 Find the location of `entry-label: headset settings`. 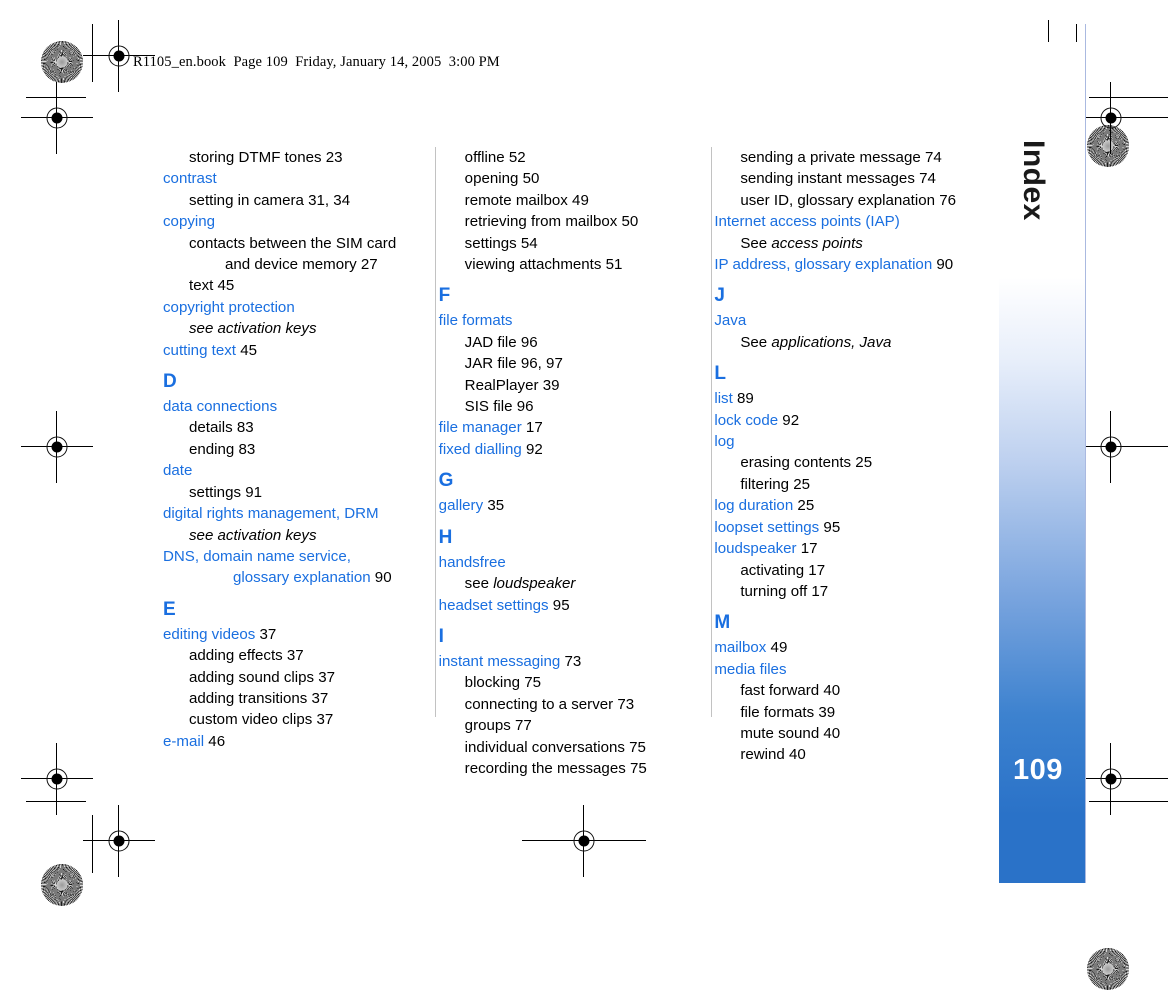

entry-label: headset settings is located at coordinates (493, 605).